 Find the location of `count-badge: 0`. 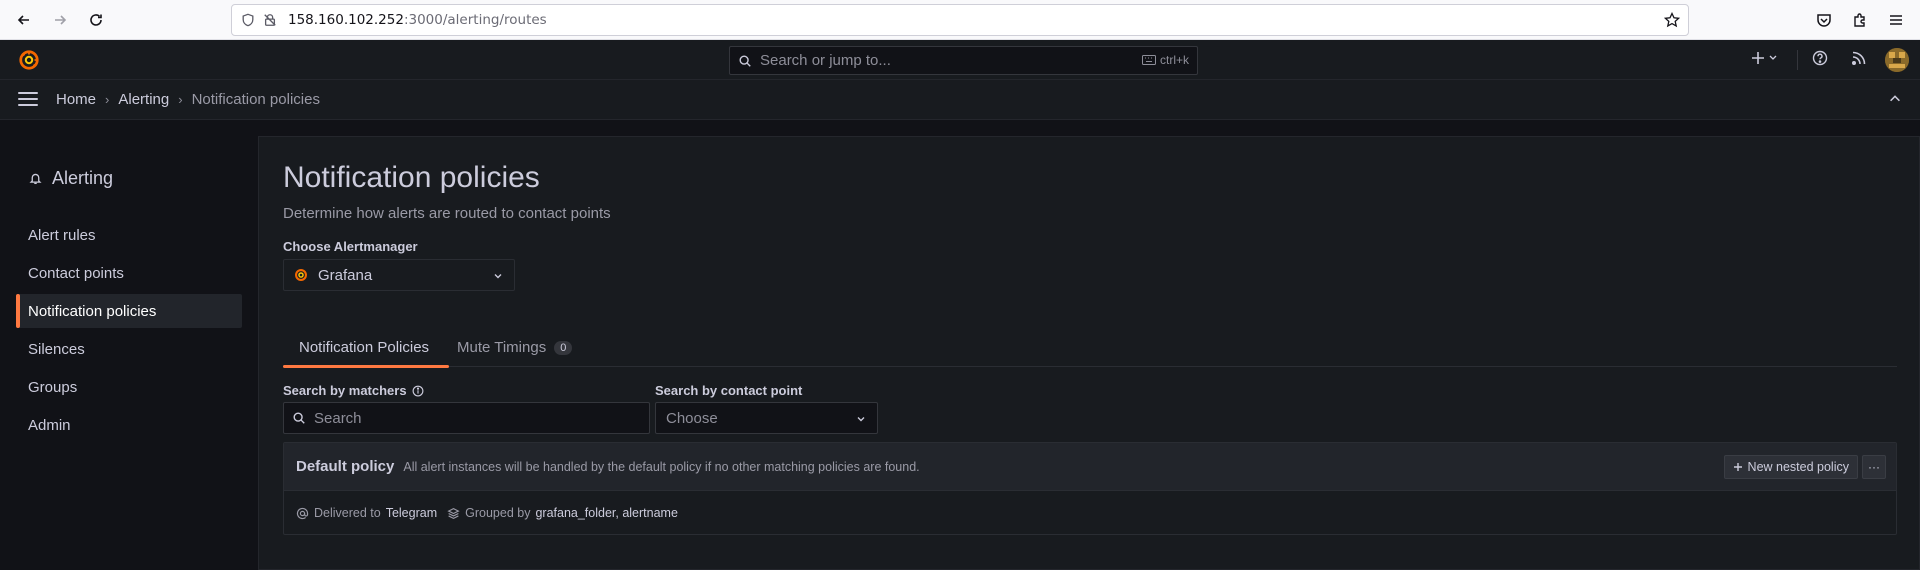

count-badge: 0 is located at coordinates (563, 348).